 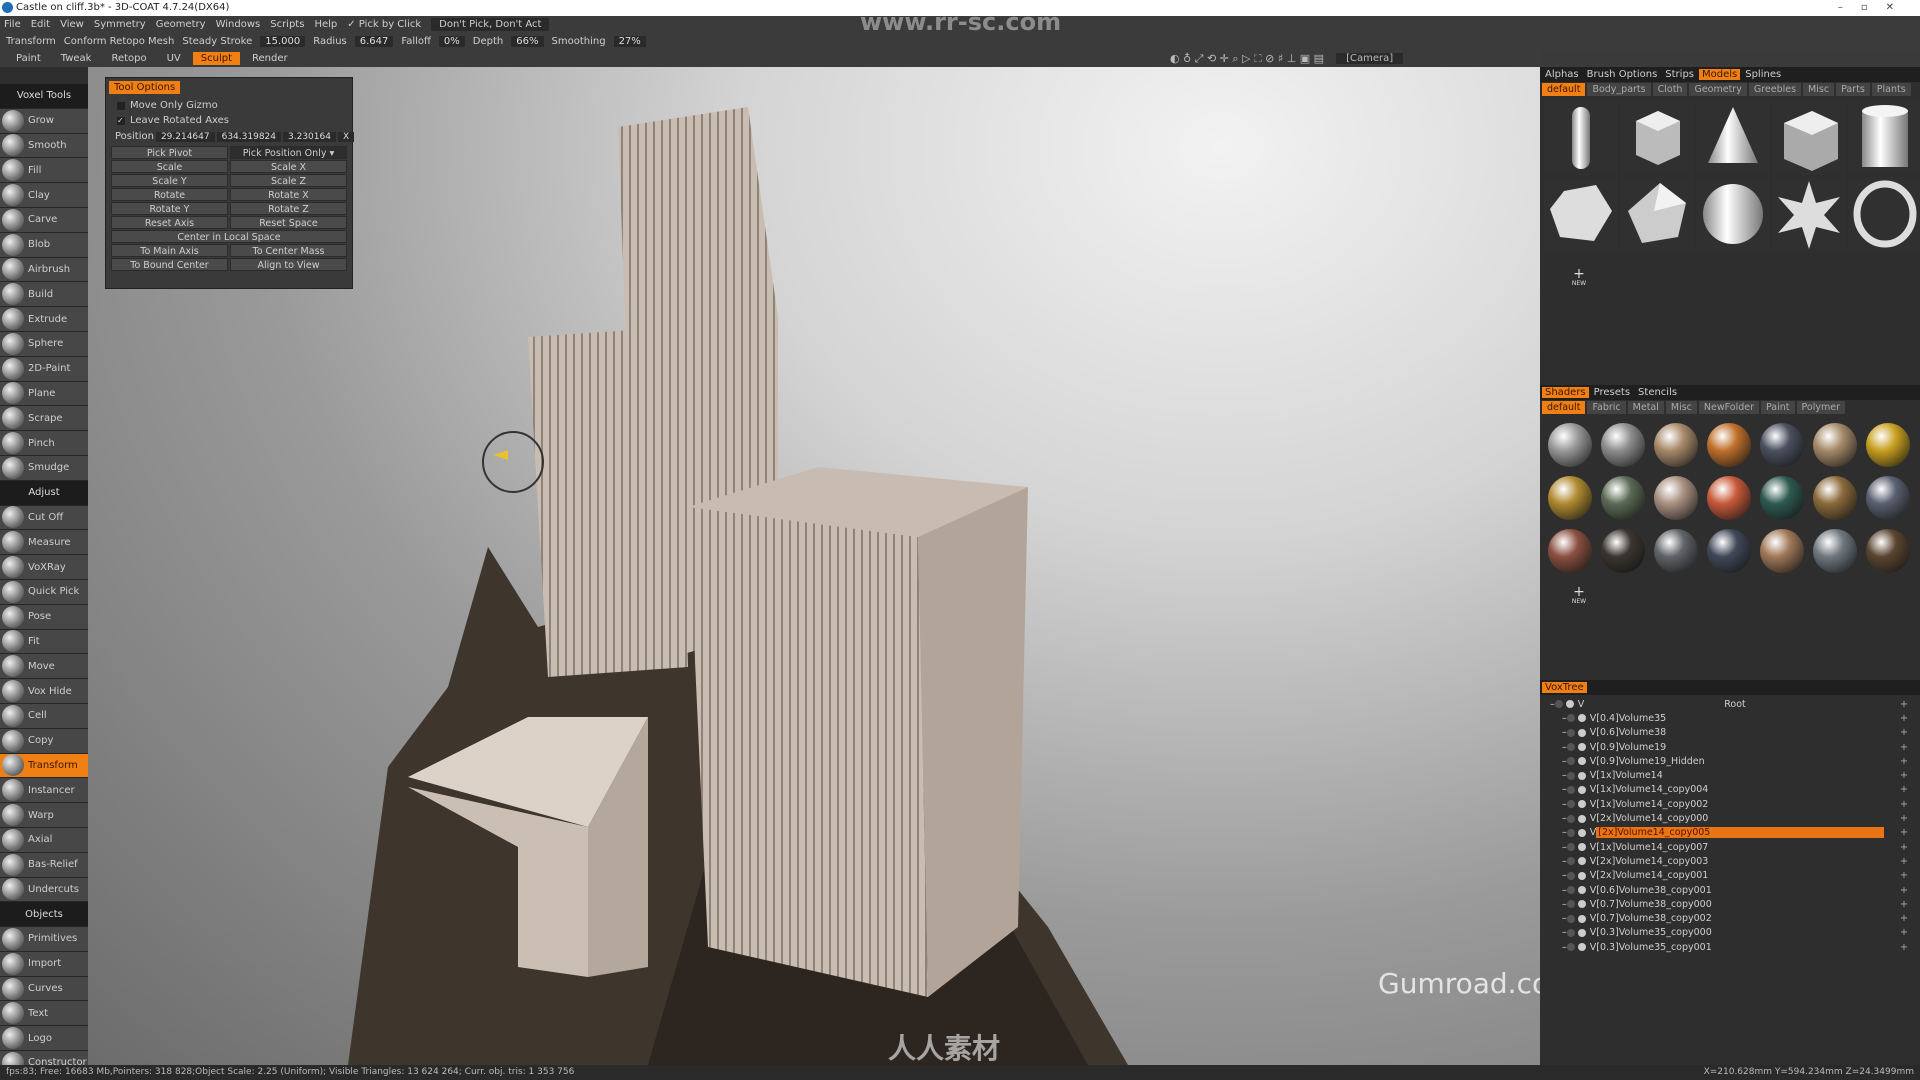 I want to click on center-in-local-spacebutton: Center in Local Space, so click(x=229, y=236).